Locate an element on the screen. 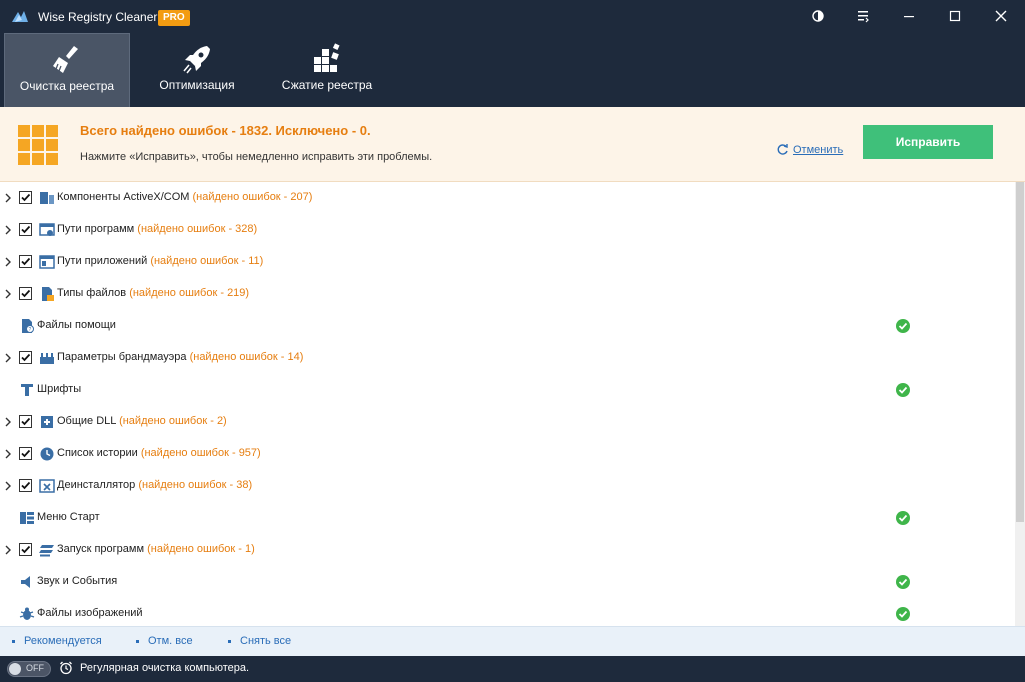 The image size is (1025, 682). tab-registry-cleaner: Очистка реестра is located at coordinates (67, 70).